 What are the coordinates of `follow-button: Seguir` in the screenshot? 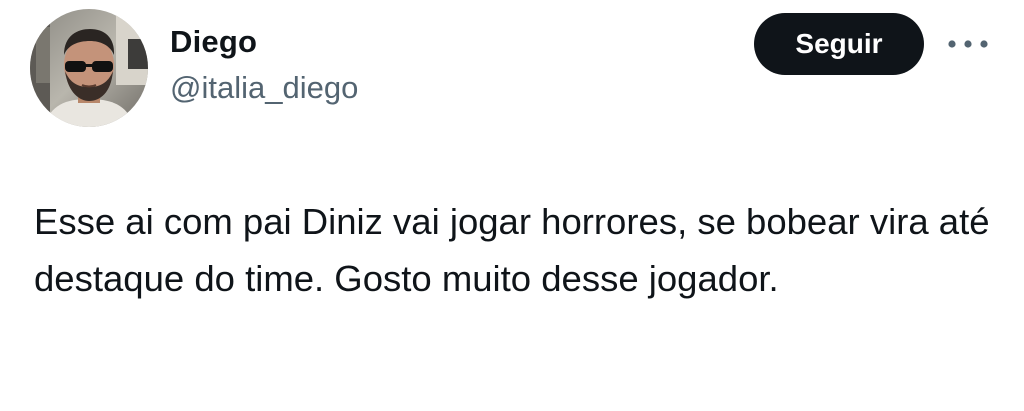 It's located at (839, 44).